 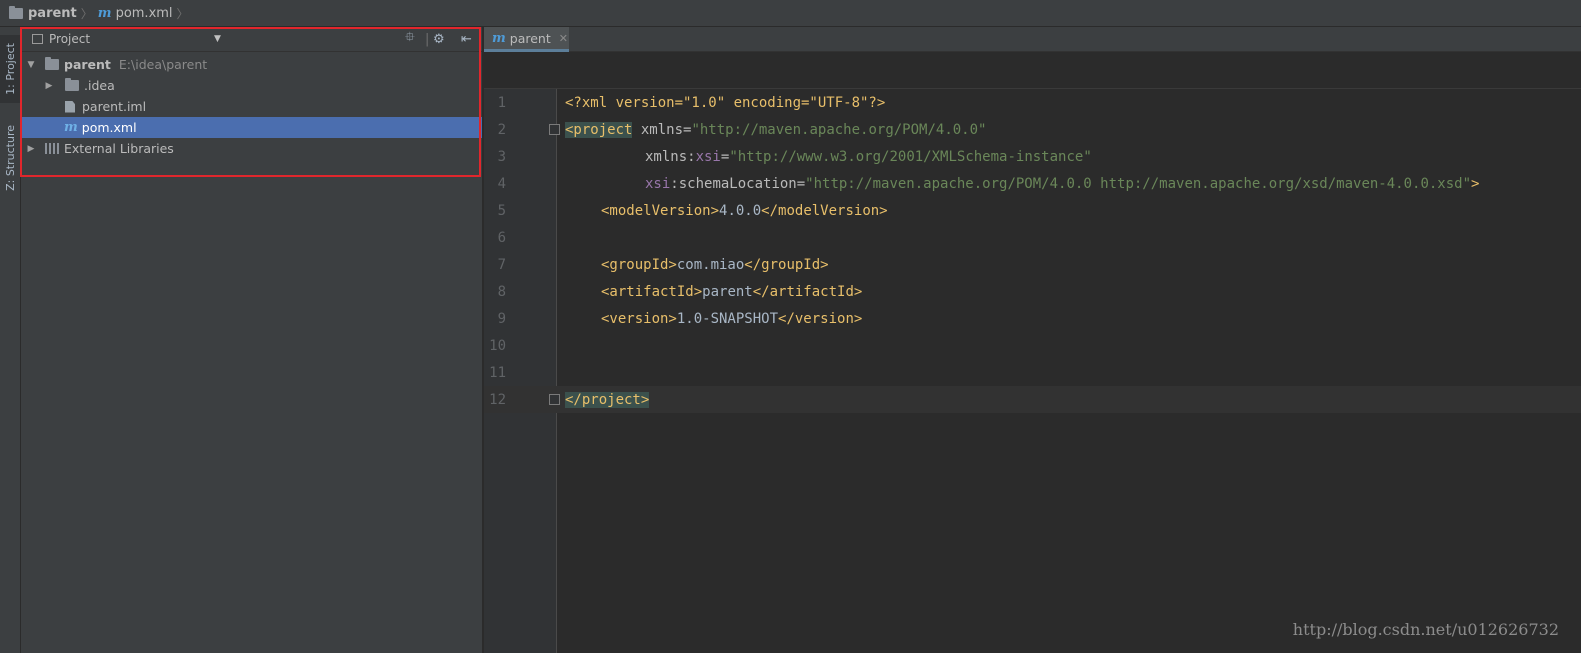 I want to click on xml-text: parent, so click(x=727, y=291).